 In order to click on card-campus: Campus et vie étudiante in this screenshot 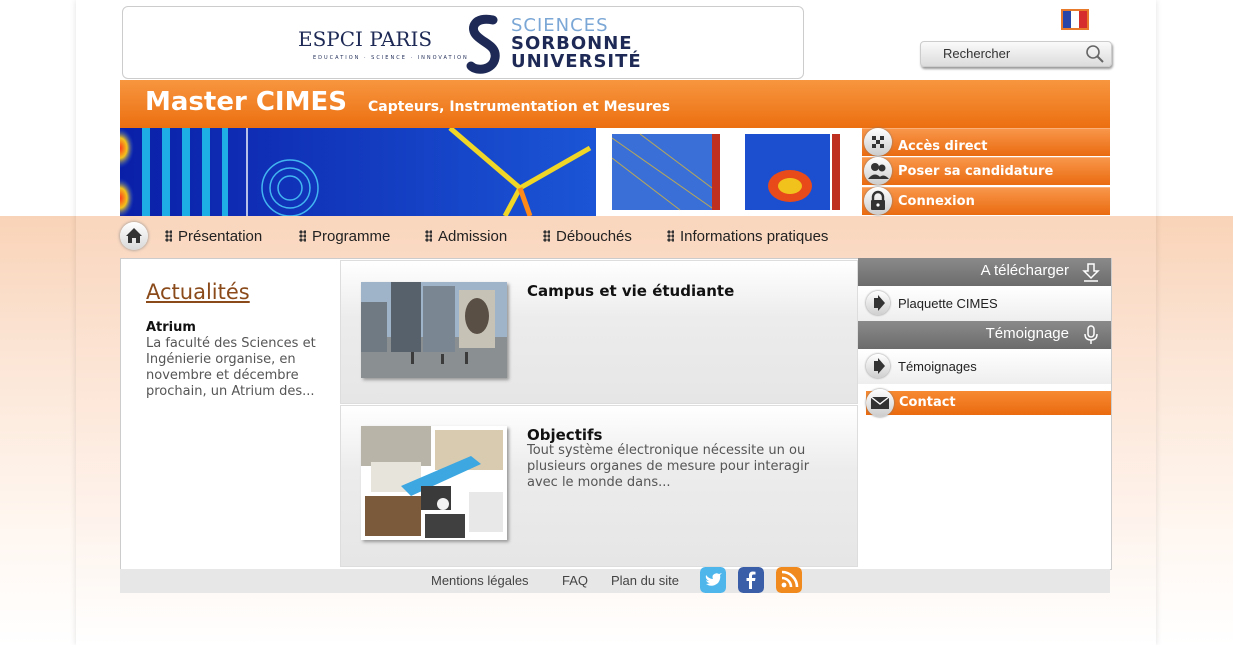, I will do `click(599, 332)`.